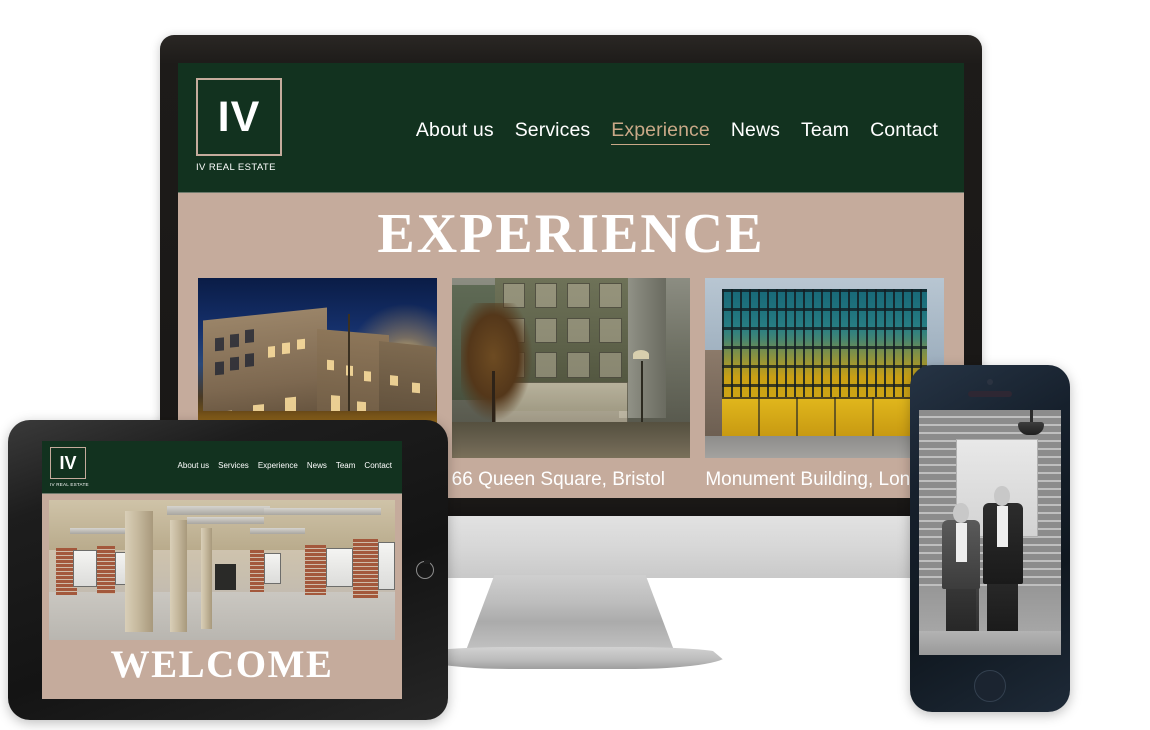 The width and height of the screenshot is (1150, 730). What do you see at coordinates (570, 614) in the screenshot?
I see `monitor-stand` at bounding box center [570, 614].